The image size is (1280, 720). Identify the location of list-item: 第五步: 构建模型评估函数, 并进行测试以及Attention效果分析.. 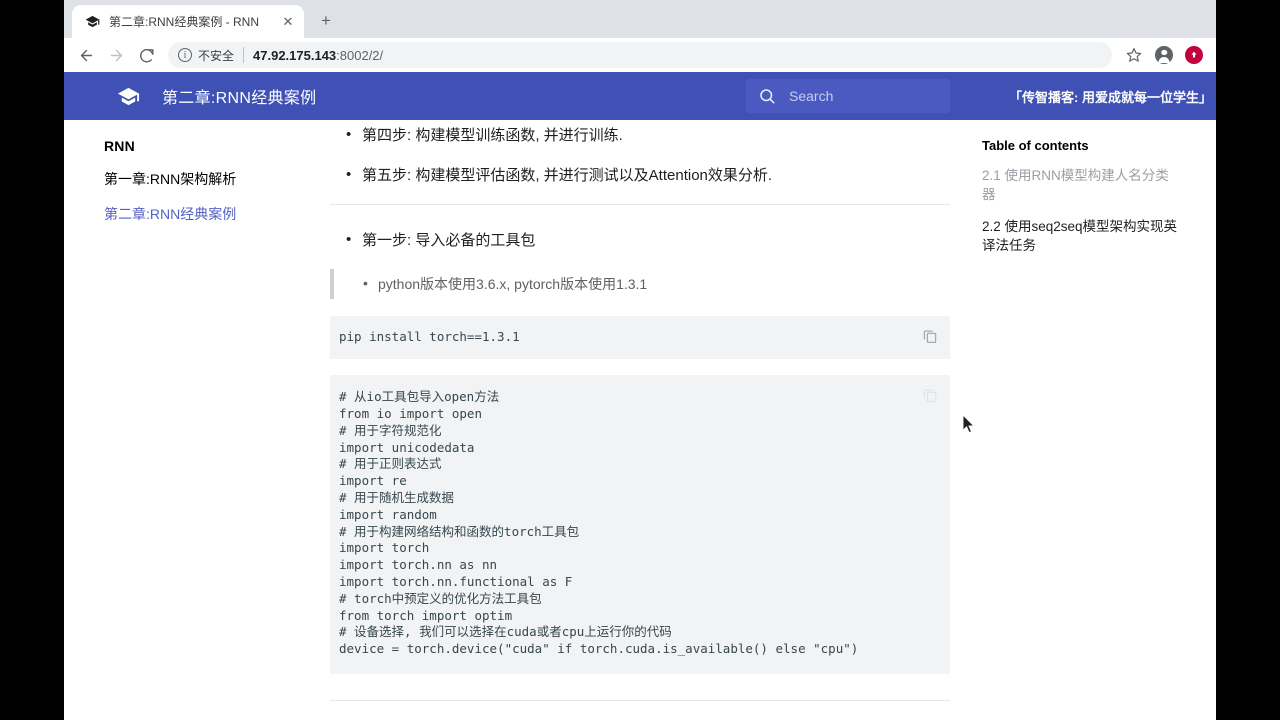
(640, 175).